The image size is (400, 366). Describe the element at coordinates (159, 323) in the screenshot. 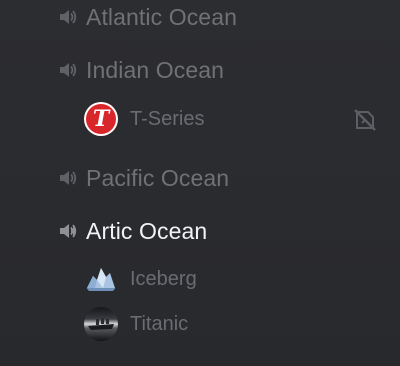

I see `user-name: Titanic` at that location.